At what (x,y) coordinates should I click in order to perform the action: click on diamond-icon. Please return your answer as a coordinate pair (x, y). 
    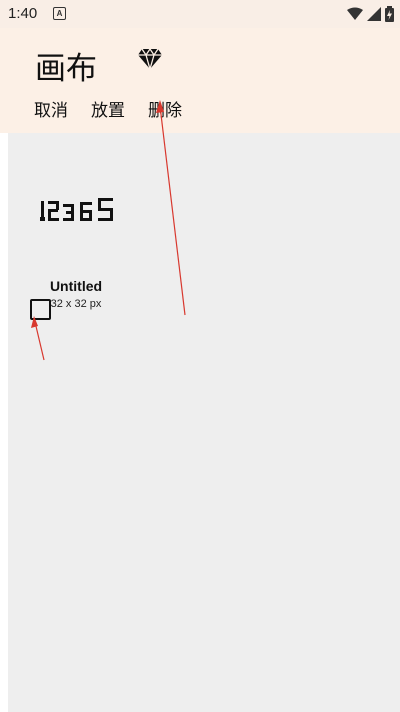
    Looking at the image, I should click on (150, 58).